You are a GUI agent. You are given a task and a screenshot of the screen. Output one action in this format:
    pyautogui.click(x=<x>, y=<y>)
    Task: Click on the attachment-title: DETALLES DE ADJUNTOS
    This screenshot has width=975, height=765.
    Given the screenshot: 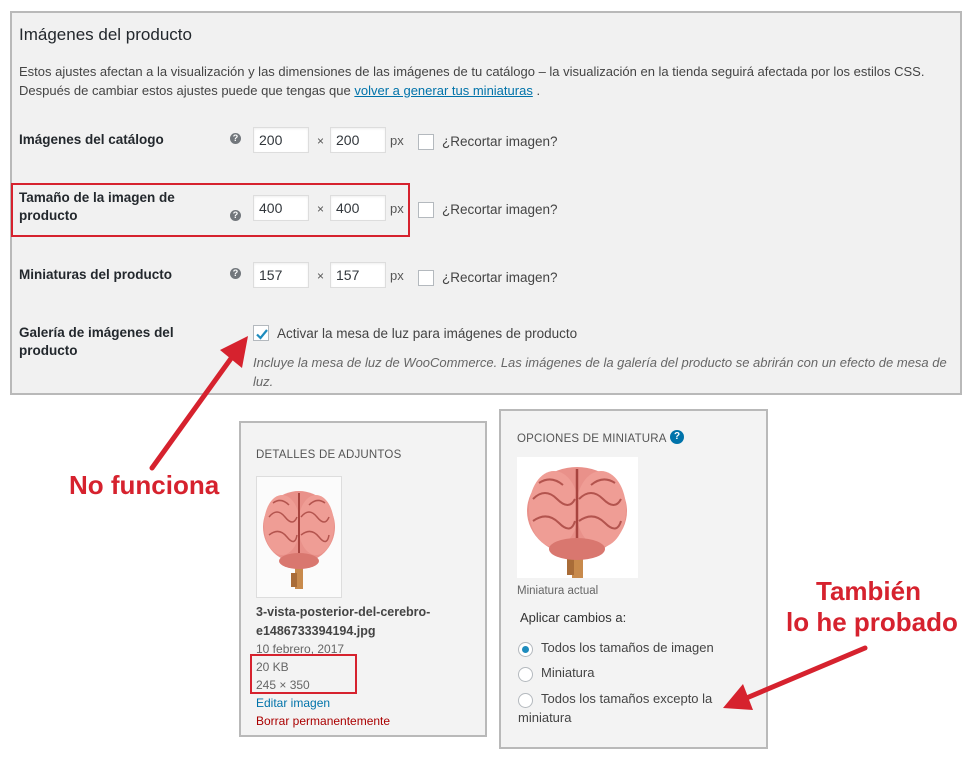 What is the action you would take?
    pyautogui.click(x=329, y=455)
    